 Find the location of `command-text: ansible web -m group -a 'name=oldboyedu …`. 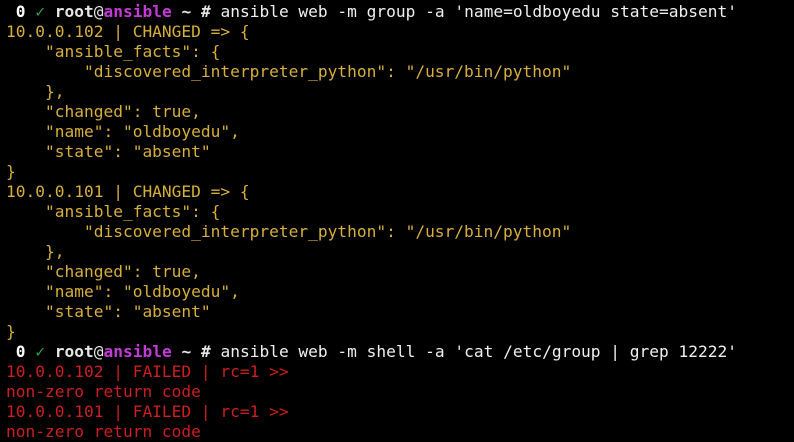

command-text: ansible web -m group -a 'name=oldboyedu … is located at coordinates (478, 11).